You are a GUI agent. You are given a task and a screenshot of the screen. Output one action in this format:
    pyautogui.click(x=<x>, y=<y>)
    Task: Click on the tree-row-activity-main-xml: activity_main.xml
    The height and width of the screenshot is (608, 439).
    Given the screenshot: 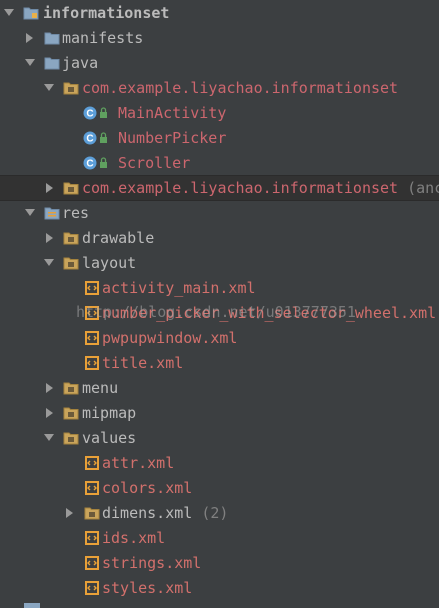 What is the action you would take?
    pyautogui.click(x=219, y=288)
    